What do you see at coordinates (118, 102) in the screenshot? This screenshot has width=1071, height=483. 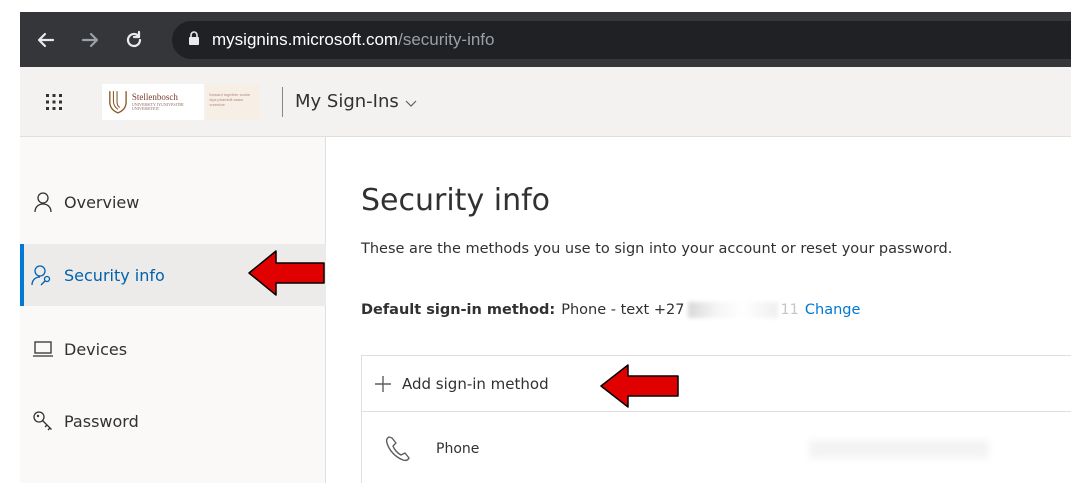 I see `stellenbosch-crest-icon` at bounding box center [118, 102].